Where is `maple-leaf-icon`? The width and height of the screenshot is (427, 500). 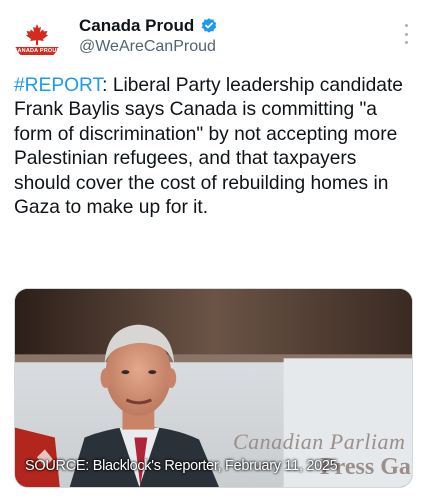
maple-leaf-icon is located at coordinates (37, 34).